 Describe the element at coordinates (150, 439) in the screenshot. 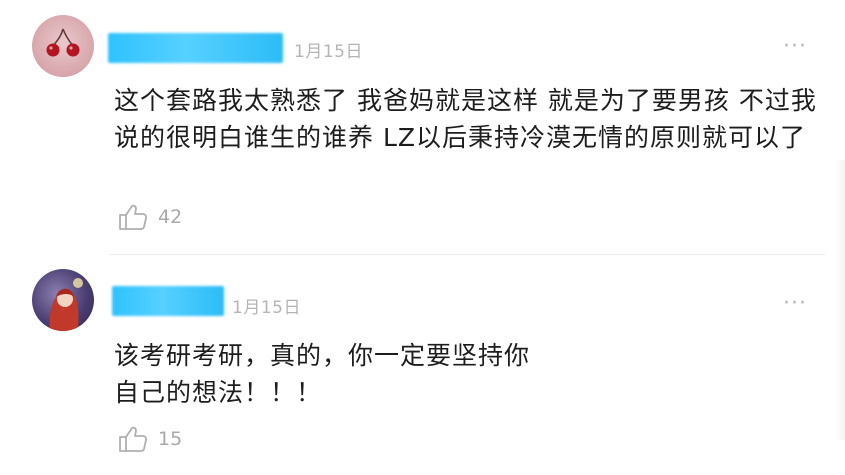

I see `like-button: 15` at that location.